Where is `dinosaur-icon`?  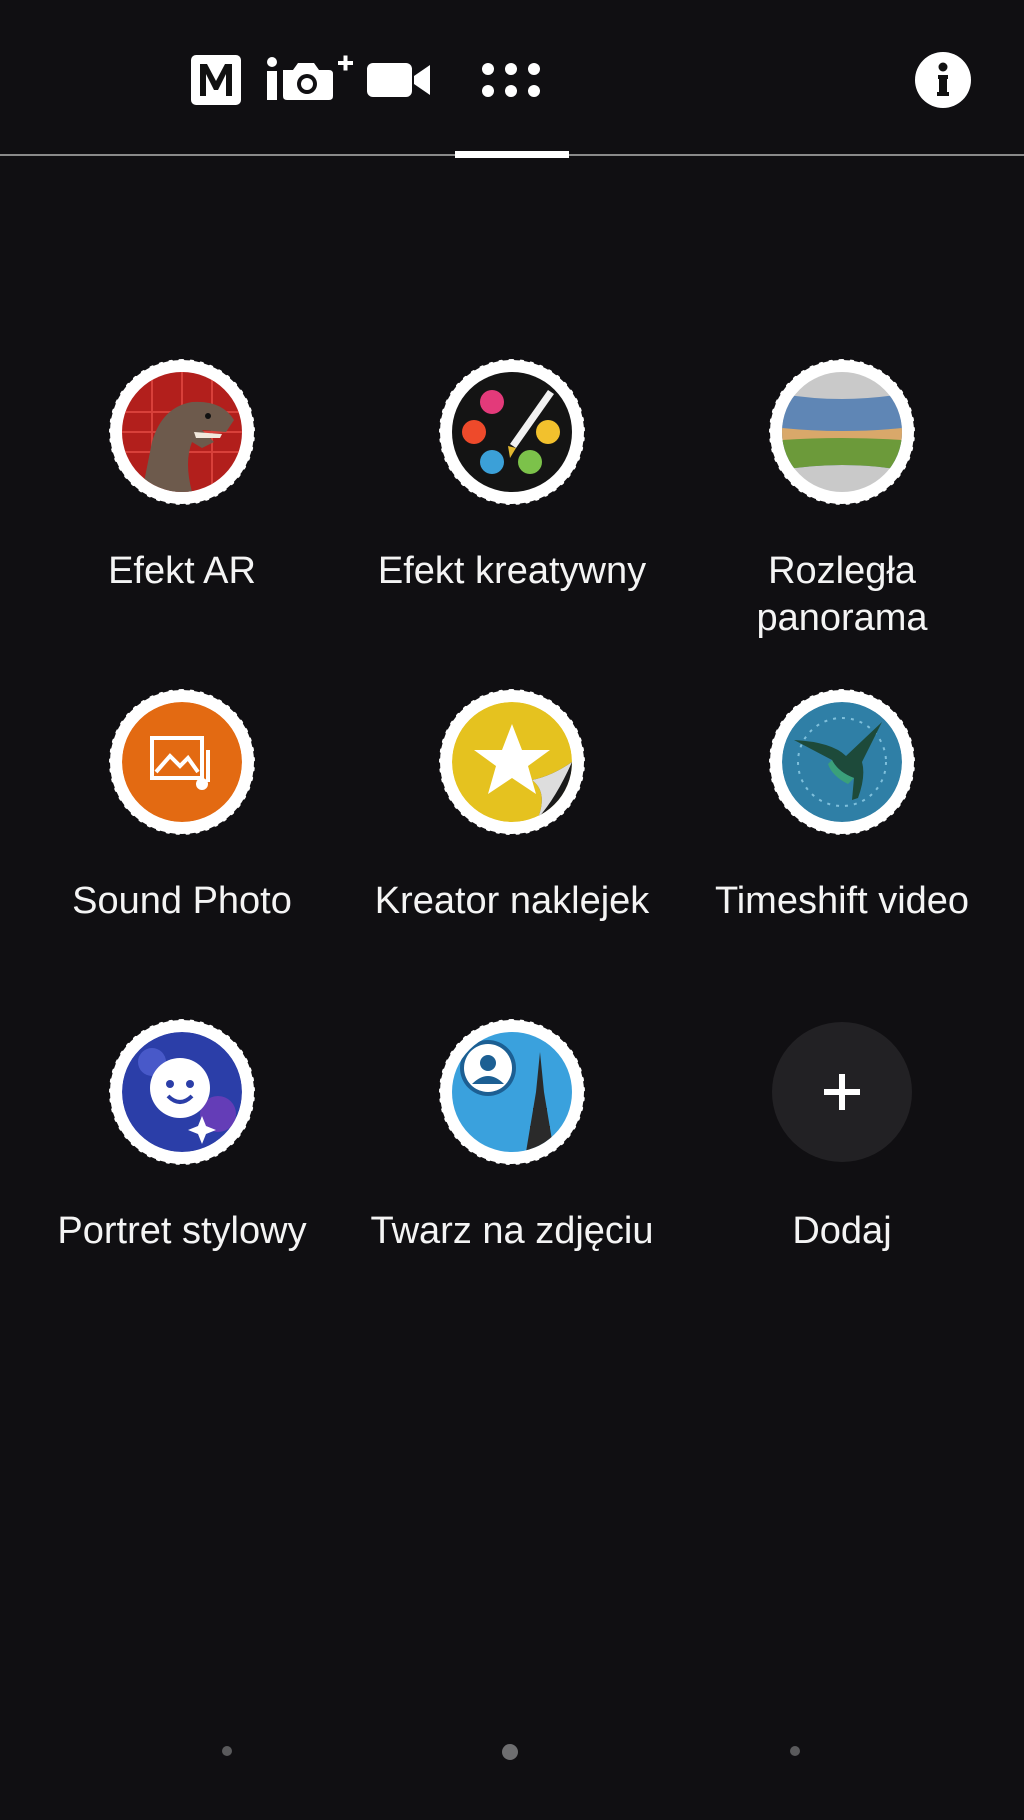
dinosaur-icon is located at coordinates (182, 432).